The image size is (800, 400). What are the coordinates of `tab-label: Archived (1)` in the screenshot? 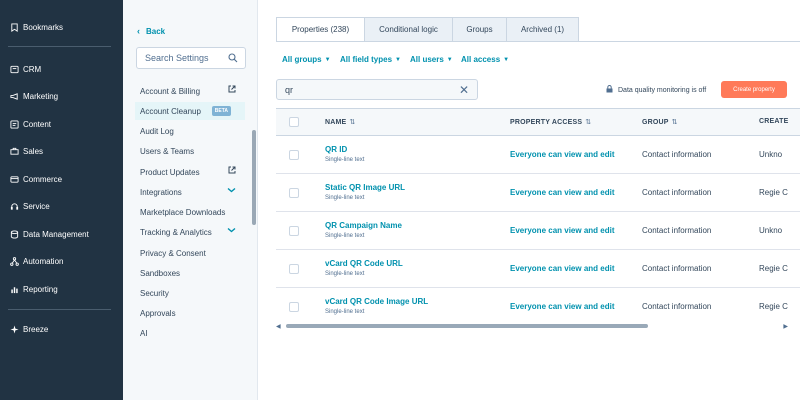 It's located at (542, 29).